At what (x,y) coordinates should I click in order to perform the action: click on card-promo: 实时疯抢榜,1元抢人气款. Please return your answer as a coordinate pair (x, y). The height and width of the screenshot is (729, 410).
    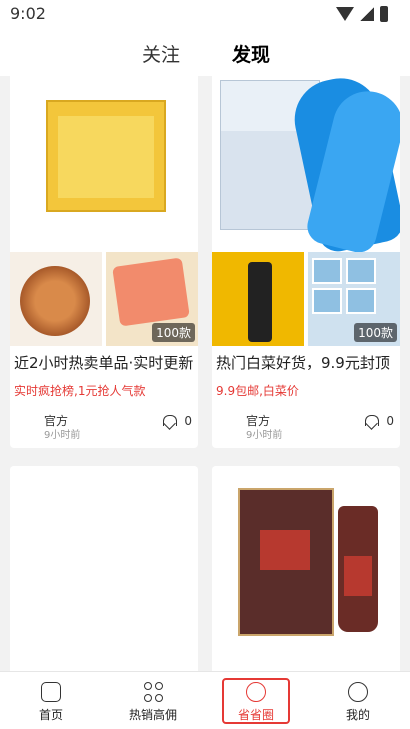
    Looking at the image, I should click on (80, 391).